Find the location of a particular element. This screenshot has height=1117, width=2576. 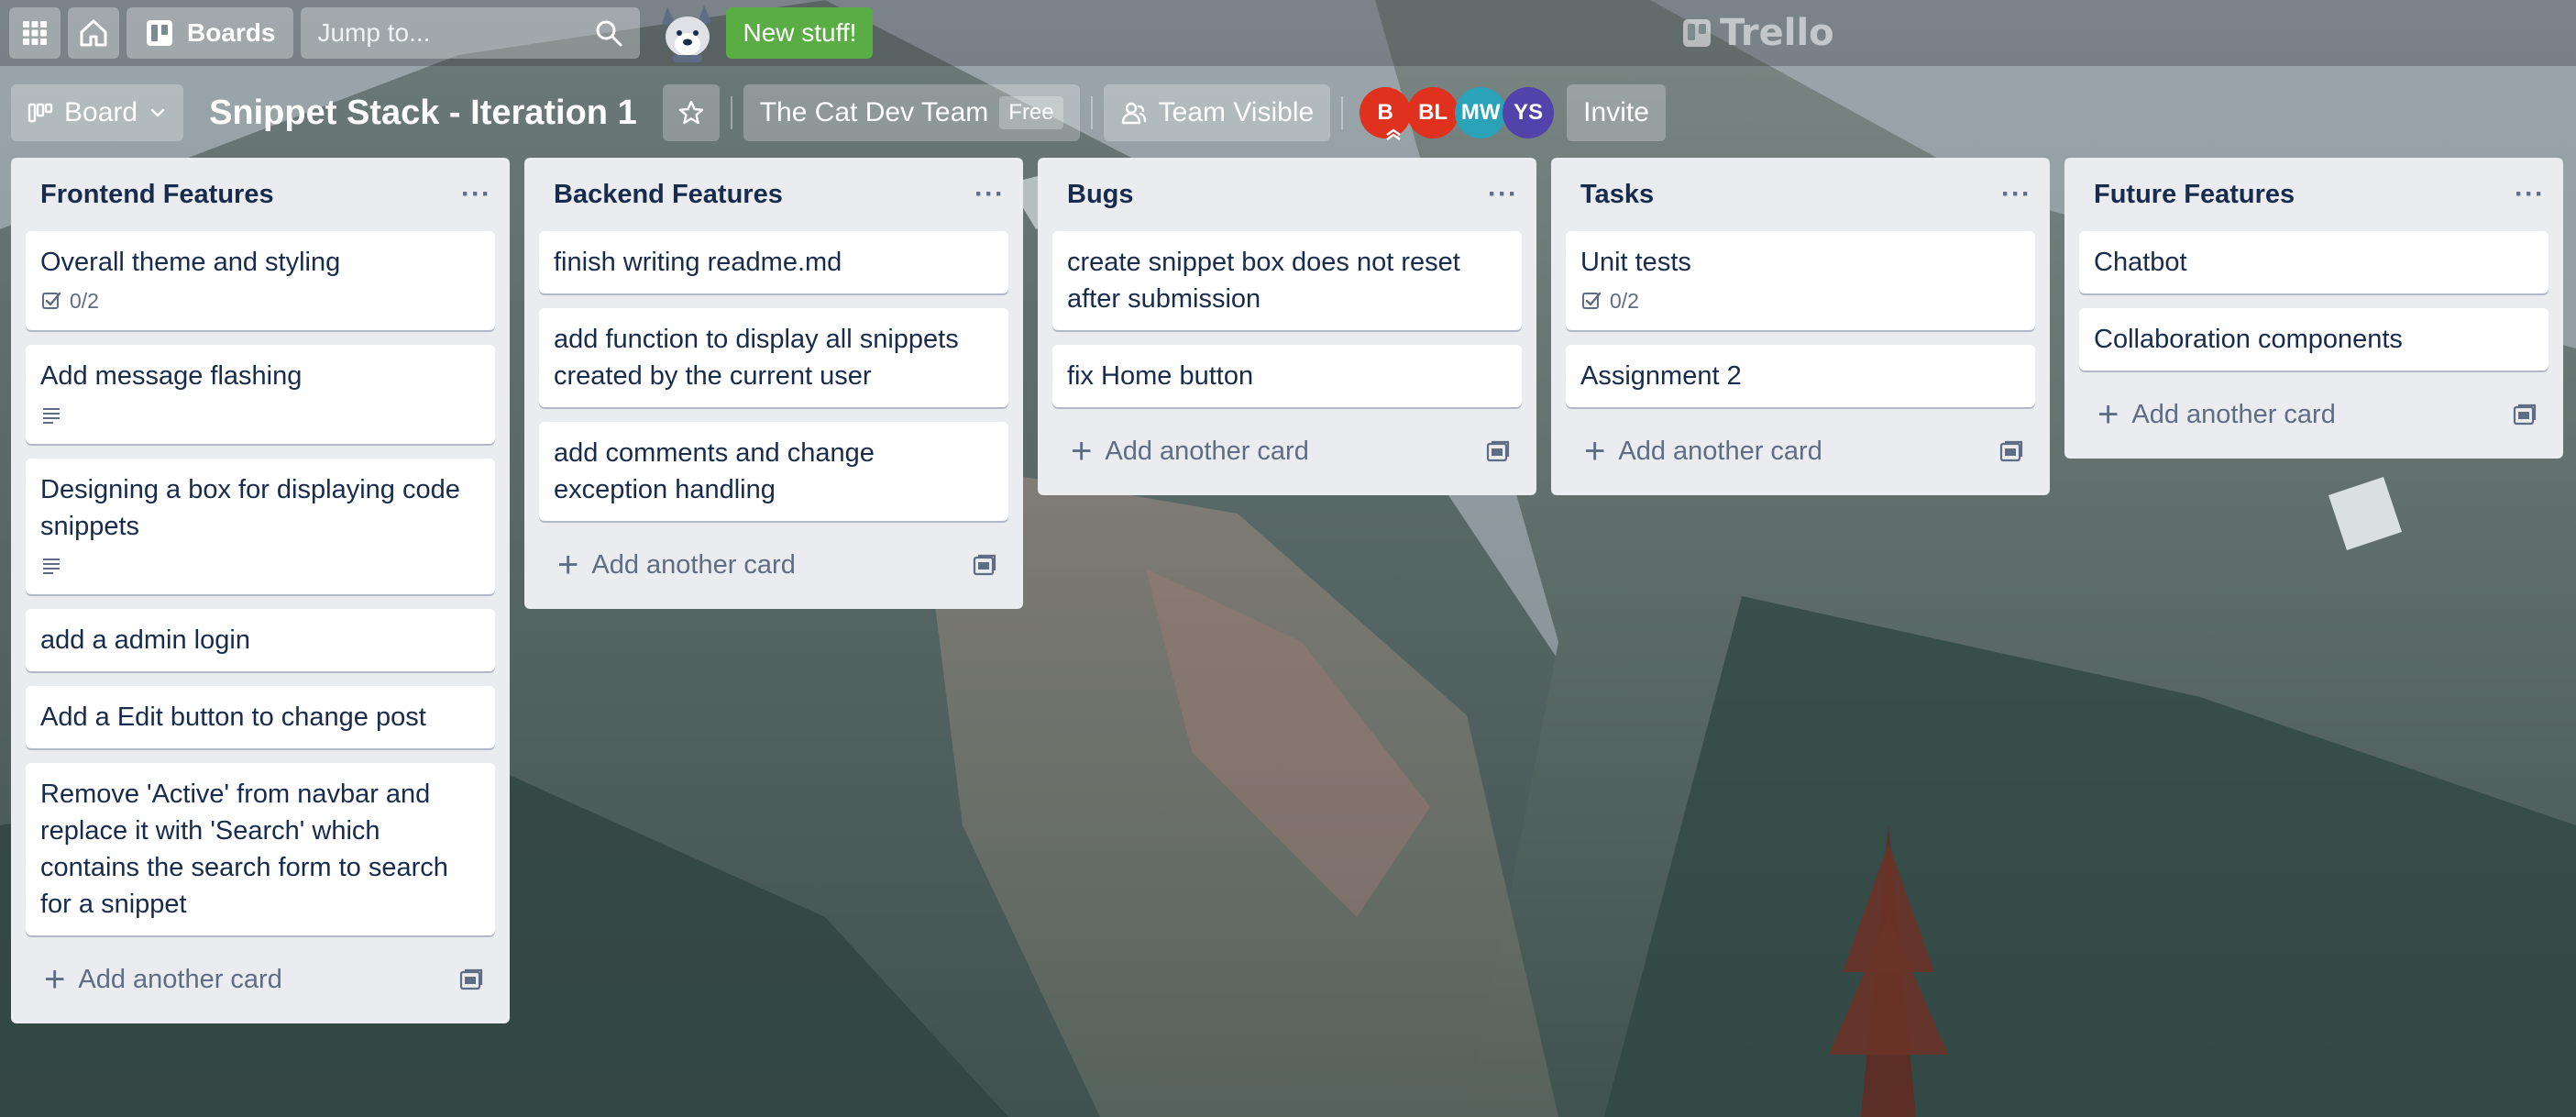

description-icon is located at coordinates (51, 416).